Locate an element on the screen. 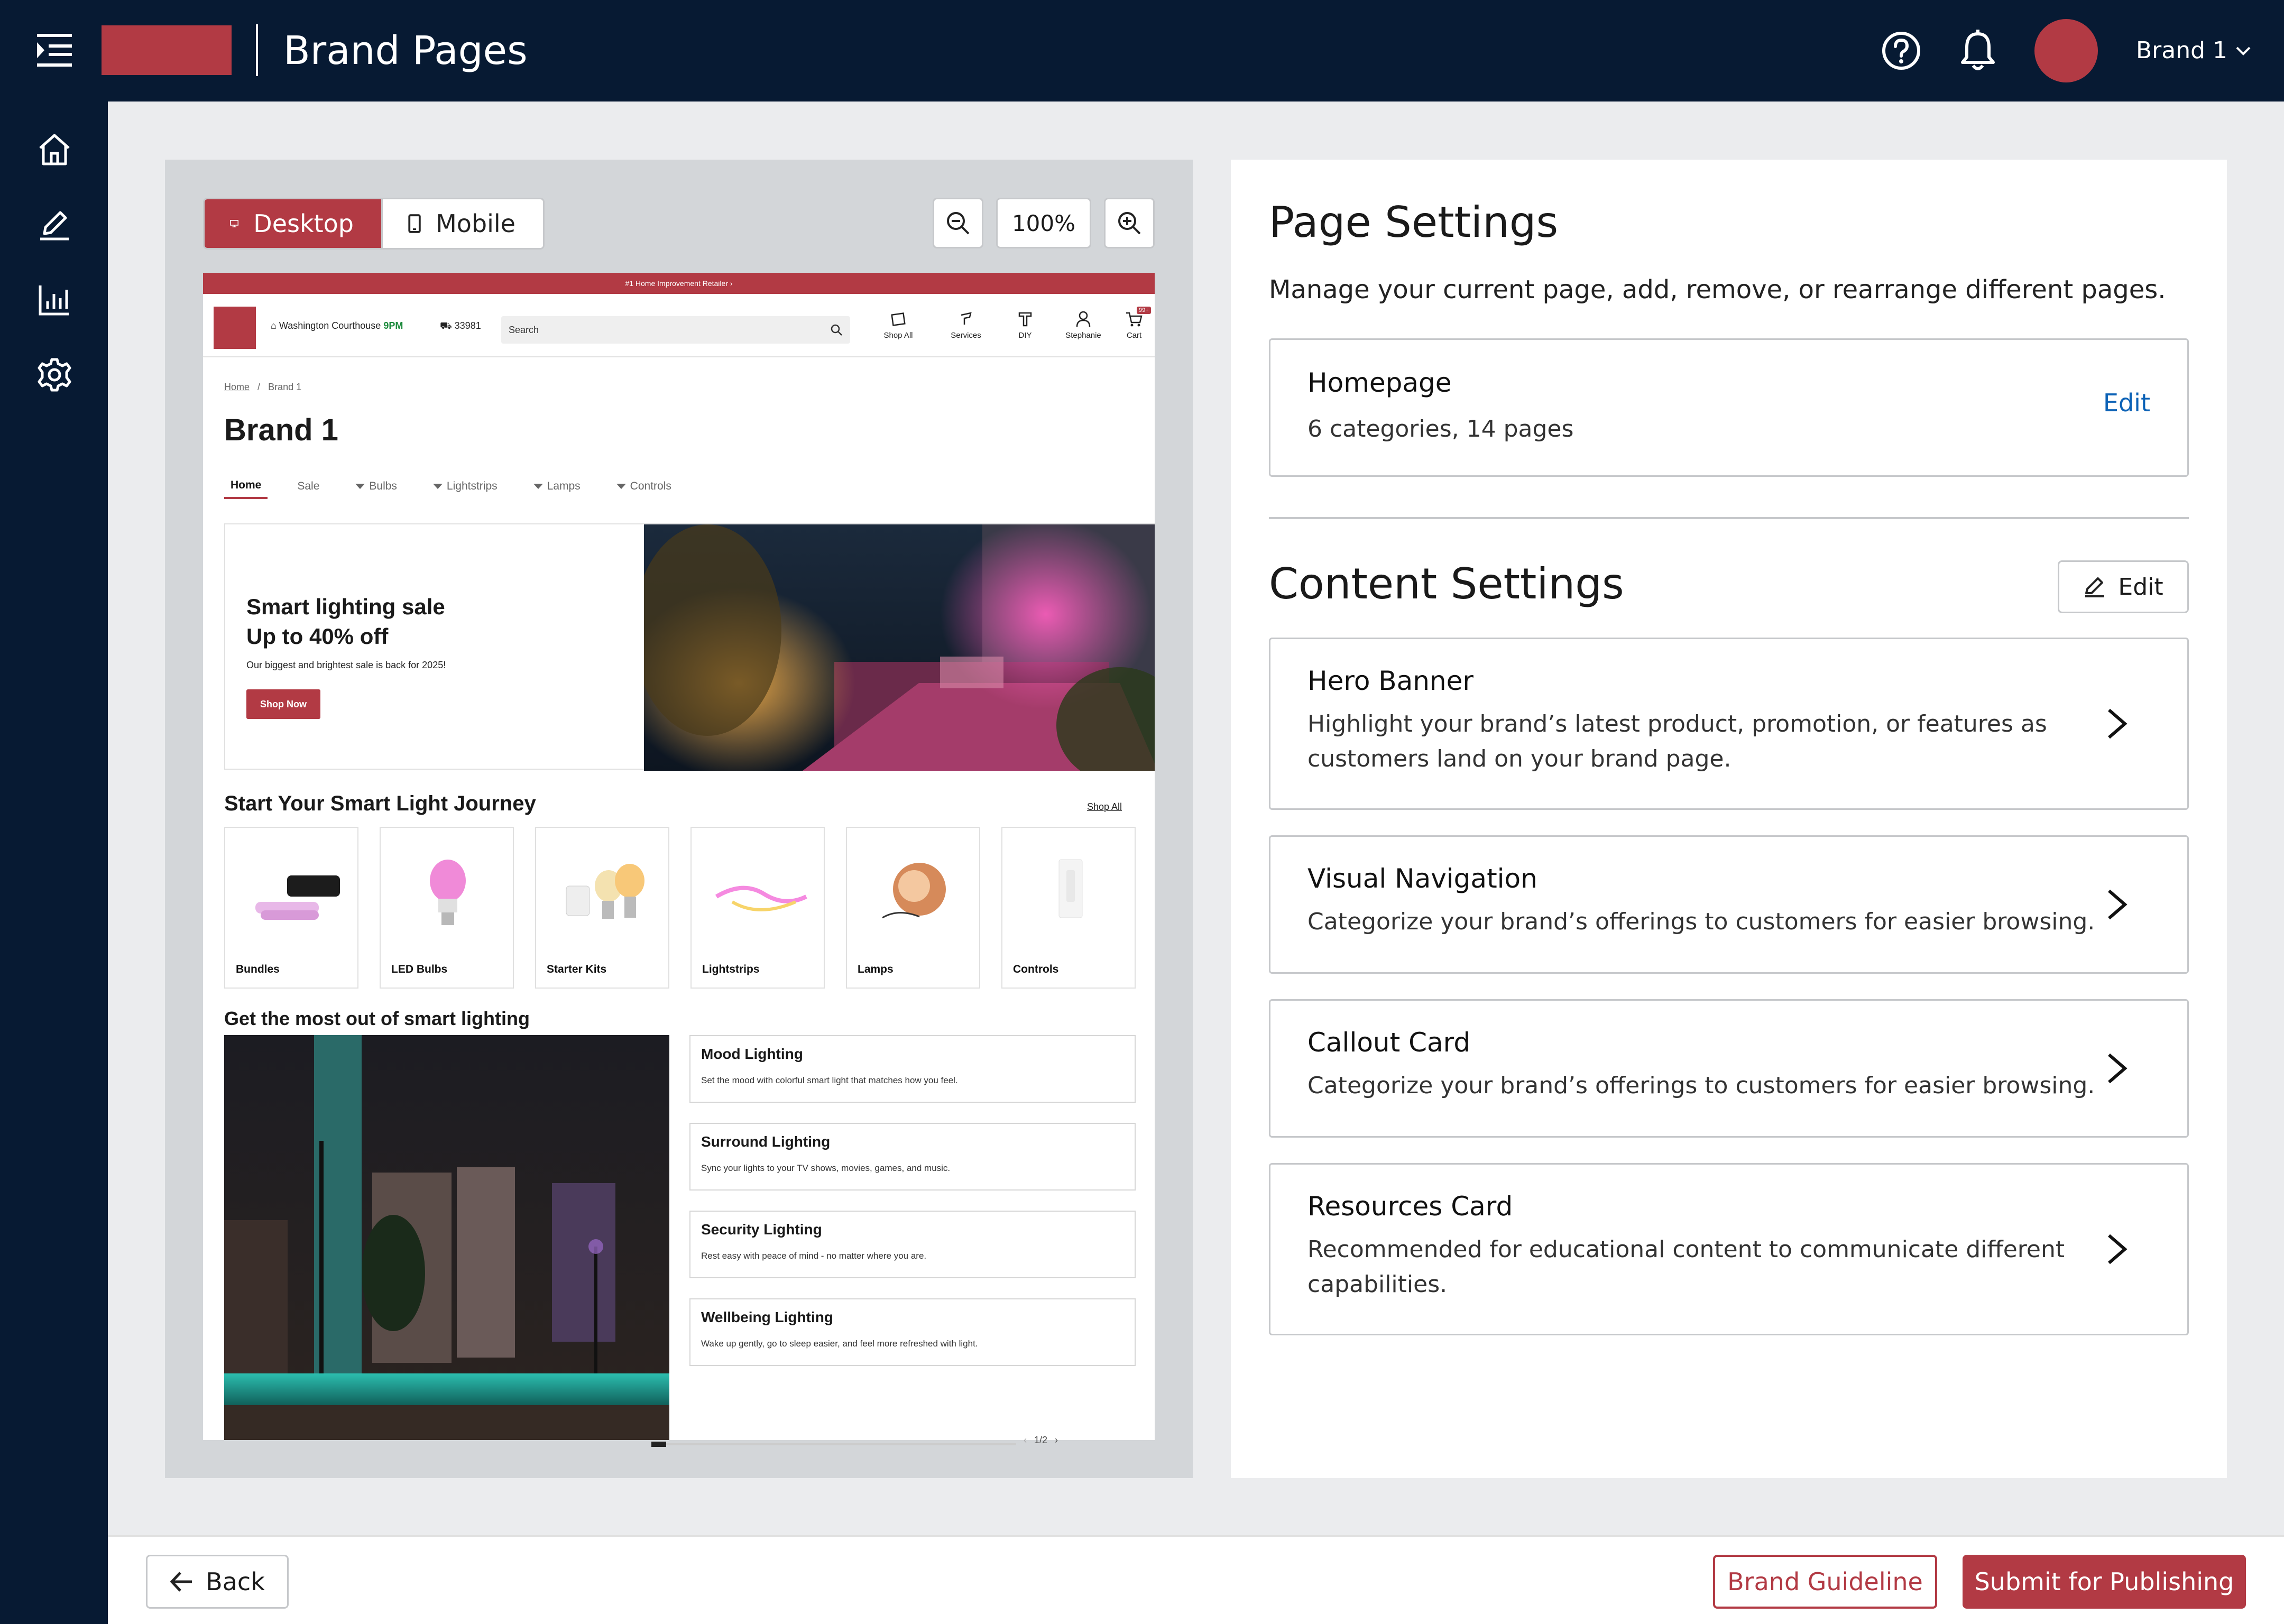 Image resolution: width=2284 pixels, height=1624 pixels. brand-logo is located at coordinates (167, 50).